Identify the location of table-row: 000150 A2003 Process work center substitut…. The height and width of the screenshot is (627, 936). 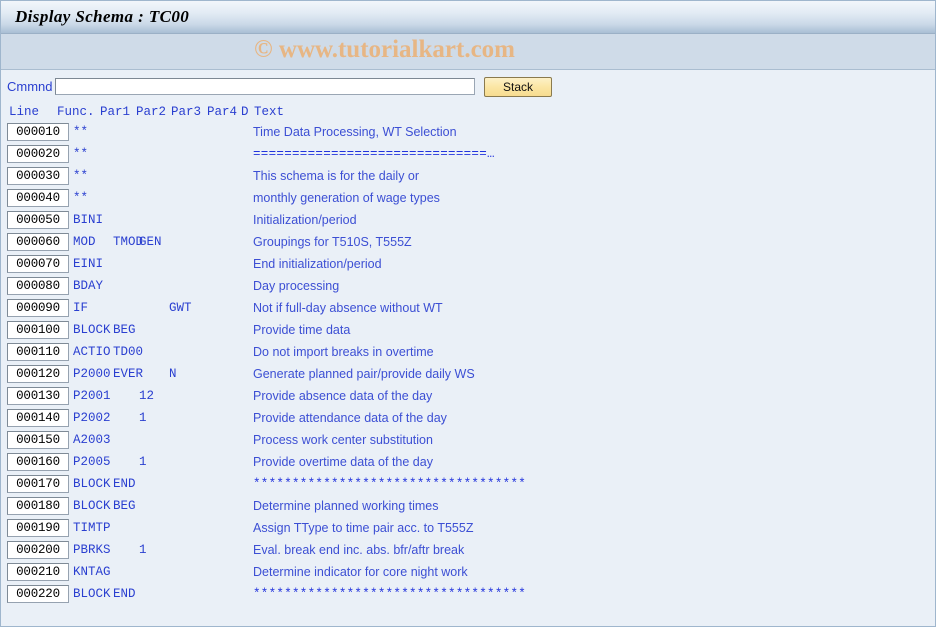
(468, 441).